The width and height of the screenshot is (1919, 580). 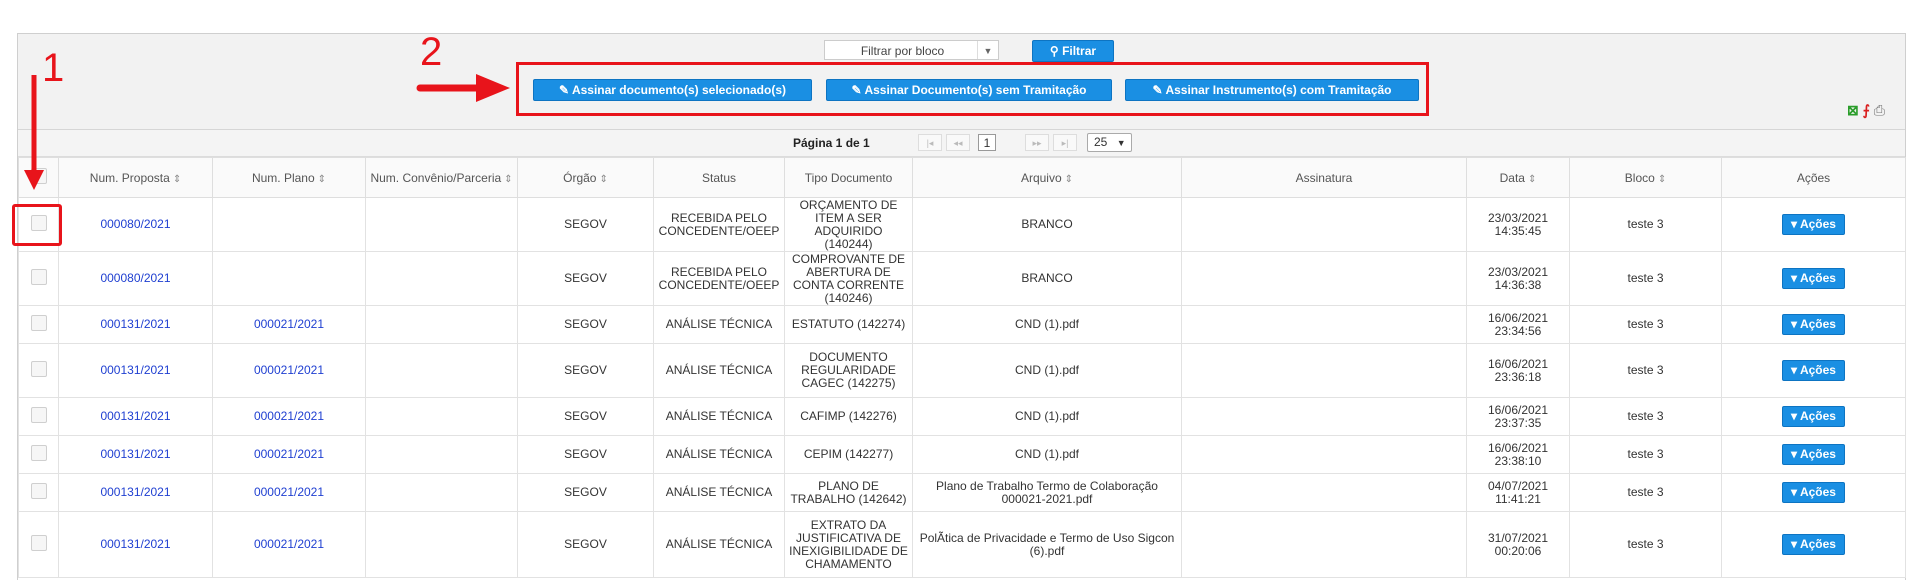 What do you see at coordinates (1518, 324) in the screenshot?
I see `cell-data: 16/06/2021 23:34:56` at bounding box center [1518, 324].